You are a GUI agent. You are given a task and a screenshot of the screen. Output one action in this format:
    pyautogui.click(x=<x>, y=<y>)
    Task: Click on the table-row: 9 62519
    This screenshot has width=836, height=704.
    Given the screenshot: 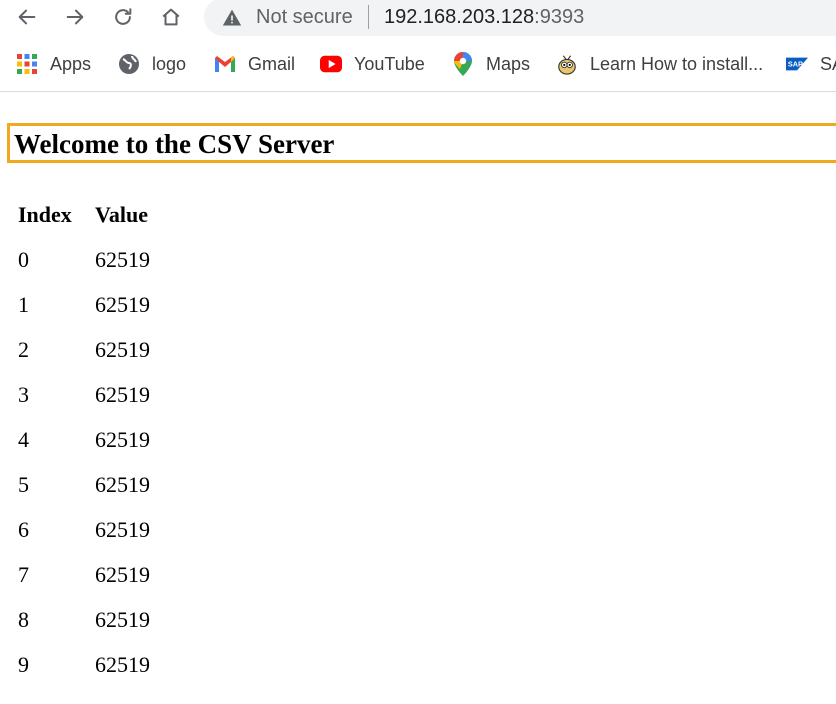 What is the action you would take?
    pyautogui.click(x=80, y=664)
    